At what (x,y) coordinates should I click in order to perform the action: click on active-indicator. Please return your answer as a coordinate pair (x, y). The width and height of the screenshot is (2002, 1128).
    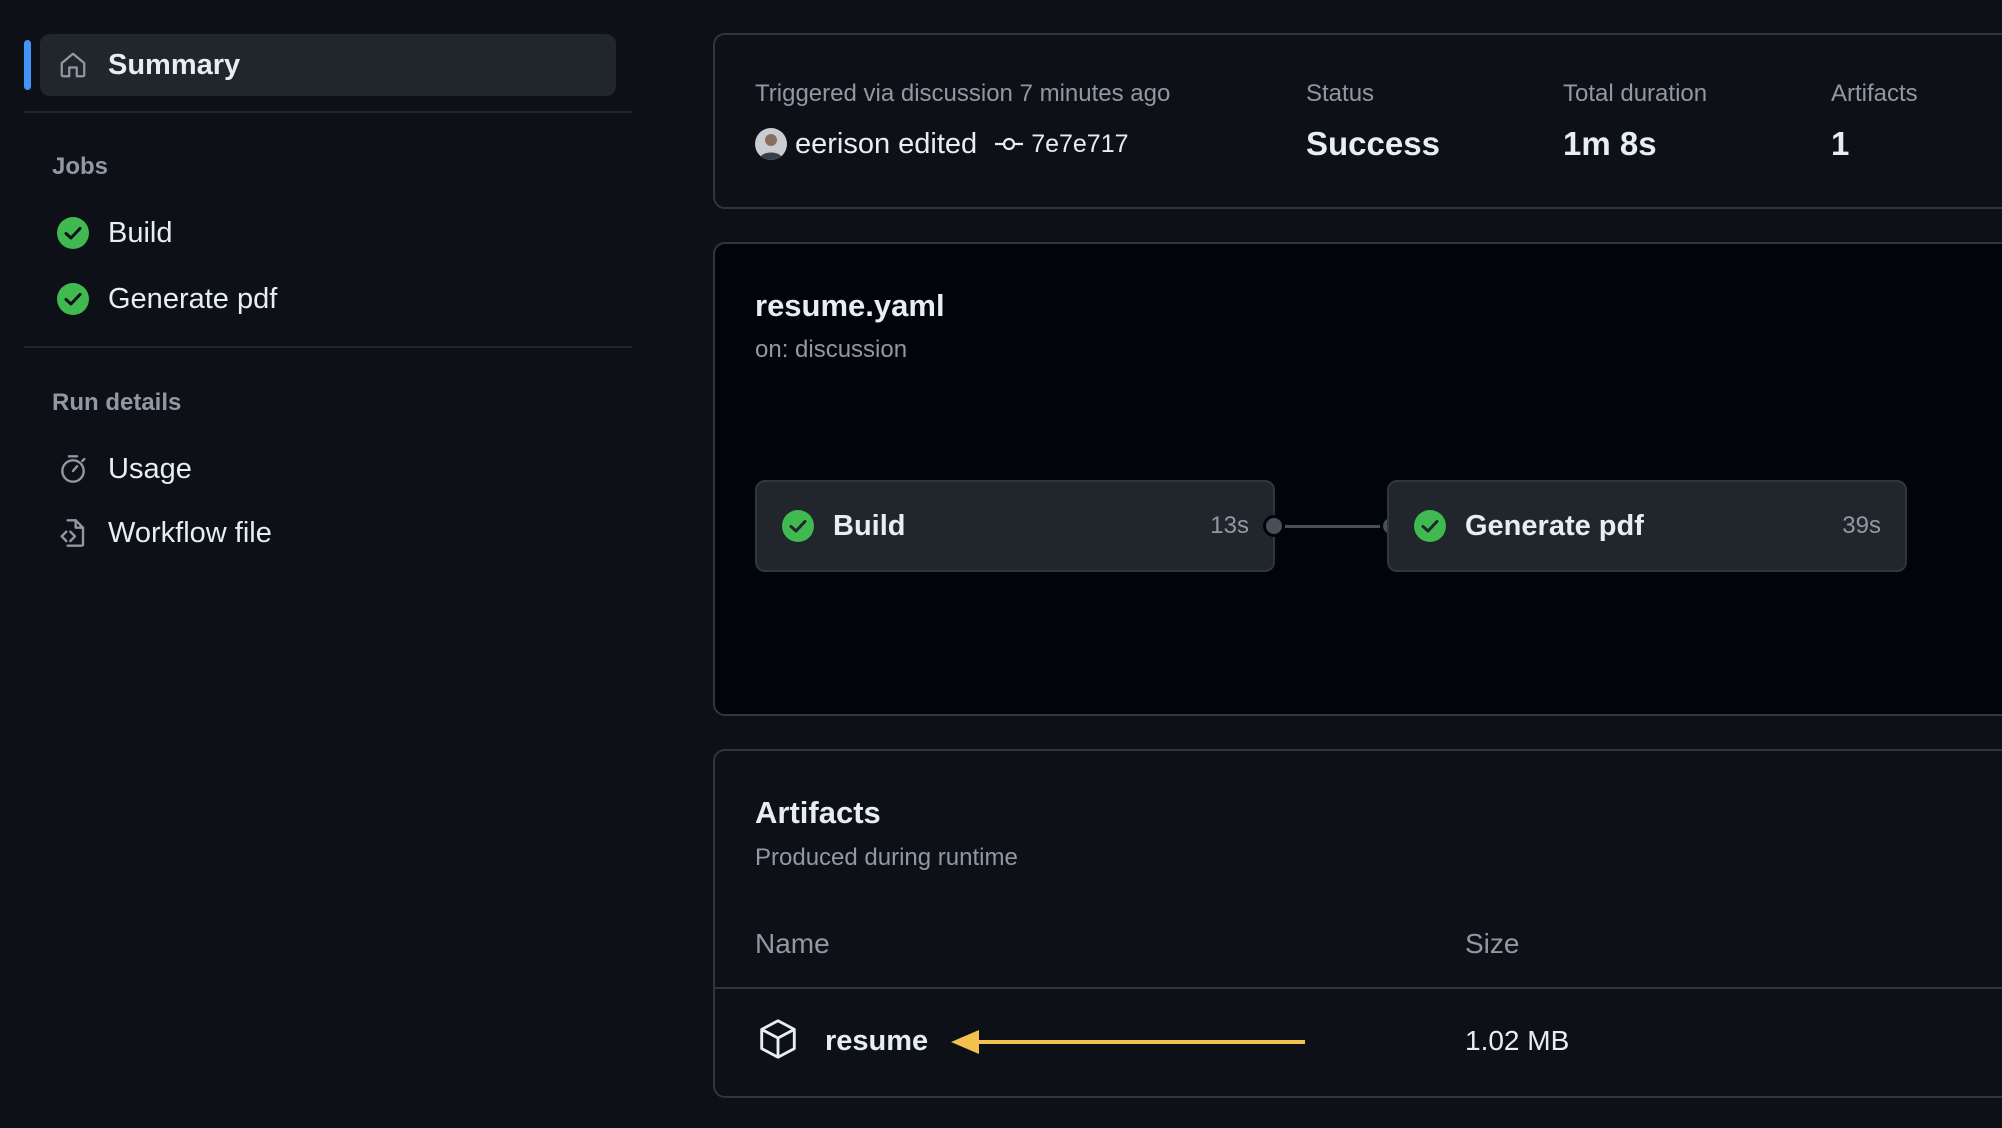
    Looking at the image, I should click on (27, 65).